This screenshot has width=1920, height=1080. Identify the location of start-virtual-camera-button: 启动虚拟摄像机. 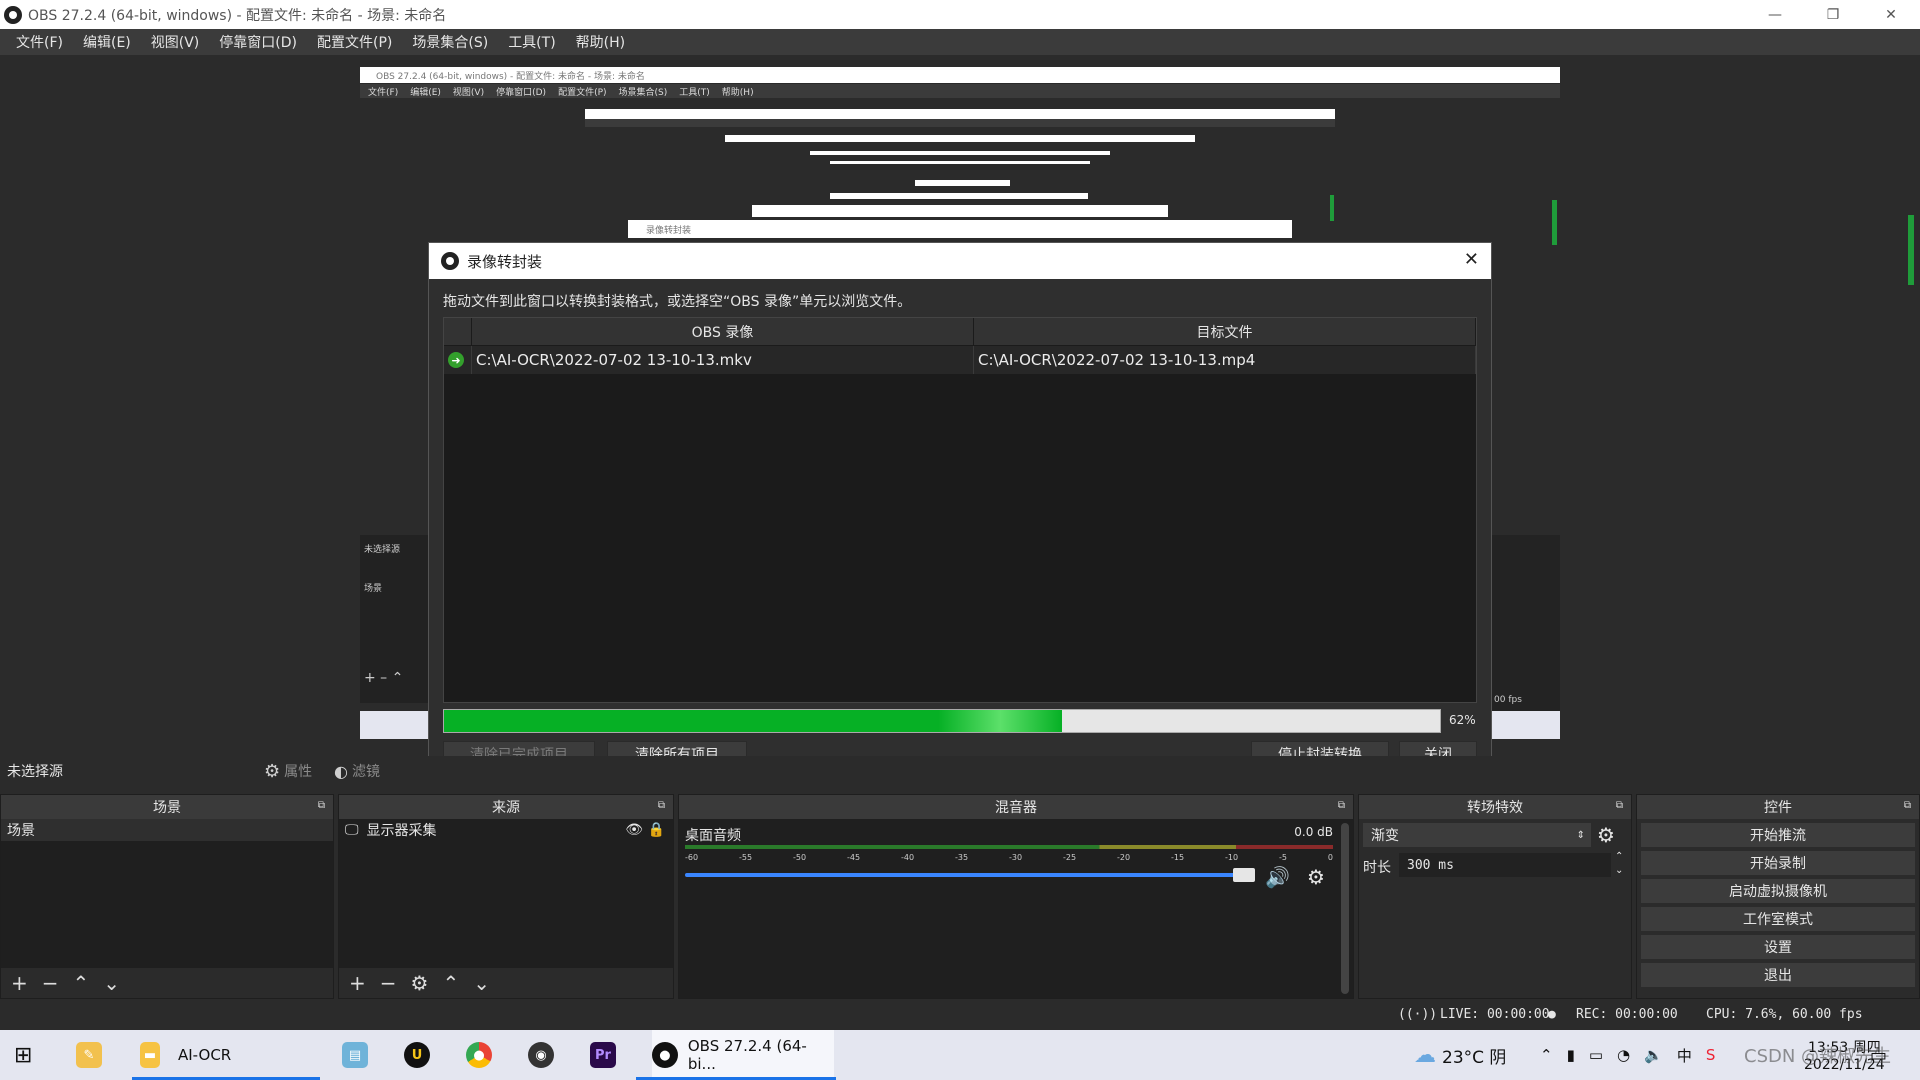
(1778, 891).